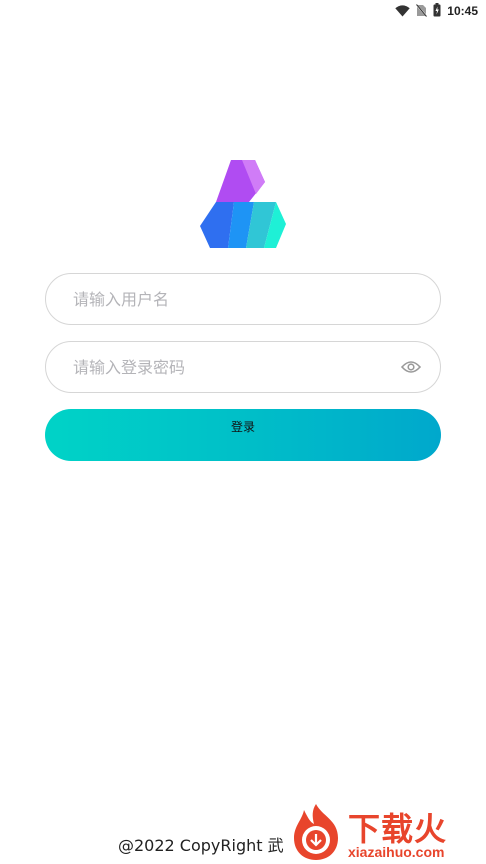  What do you see at coordinates (402, 11) in the screenshot?
I see `wifi-icon` at bounding box center [402, 11].